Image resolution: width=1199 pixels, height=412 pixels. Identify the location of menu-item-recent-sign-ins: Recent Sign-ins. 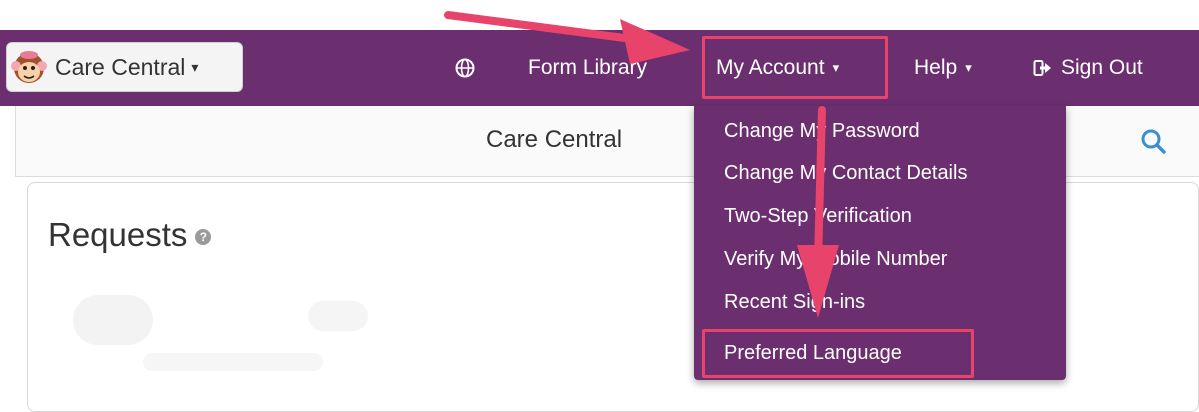
(794, 302).